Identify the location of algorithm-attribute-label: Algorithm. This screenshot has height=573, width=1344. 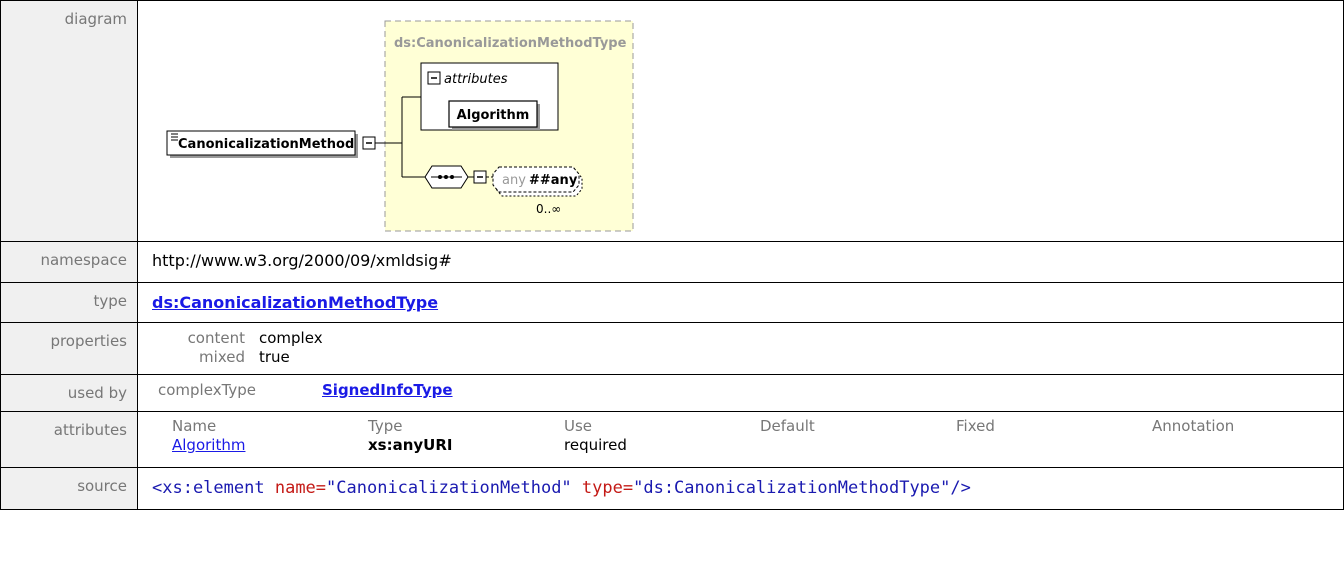
(493, 115).